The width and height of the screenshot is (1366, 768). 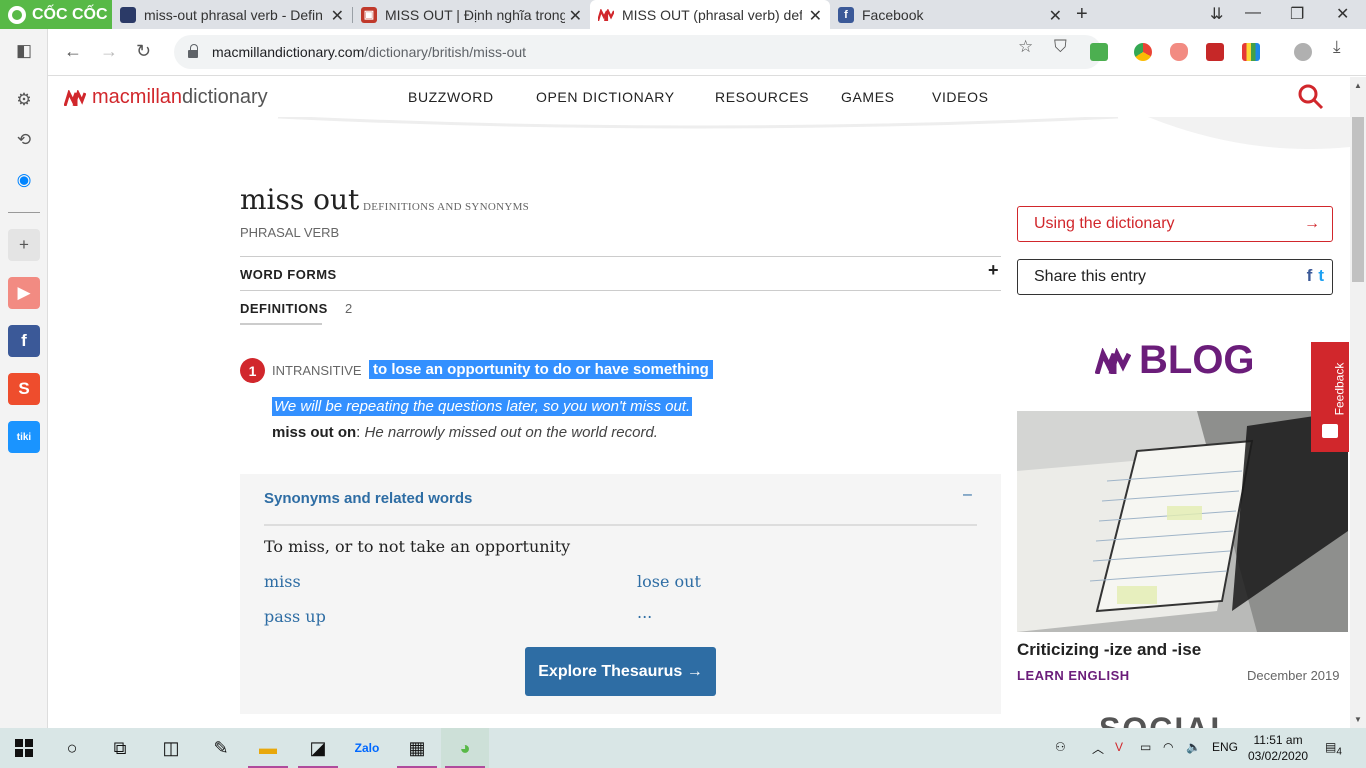 I want to click on coccoc-menu-button: CỐC CỐC, so click(x=56, y=14).